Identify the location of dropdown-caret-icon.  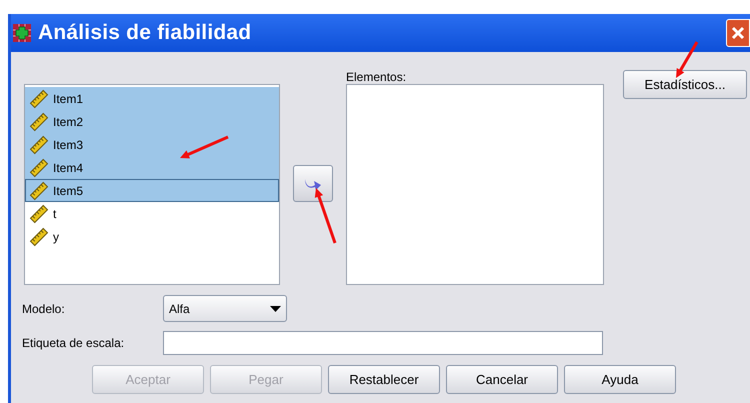
(275, 309).